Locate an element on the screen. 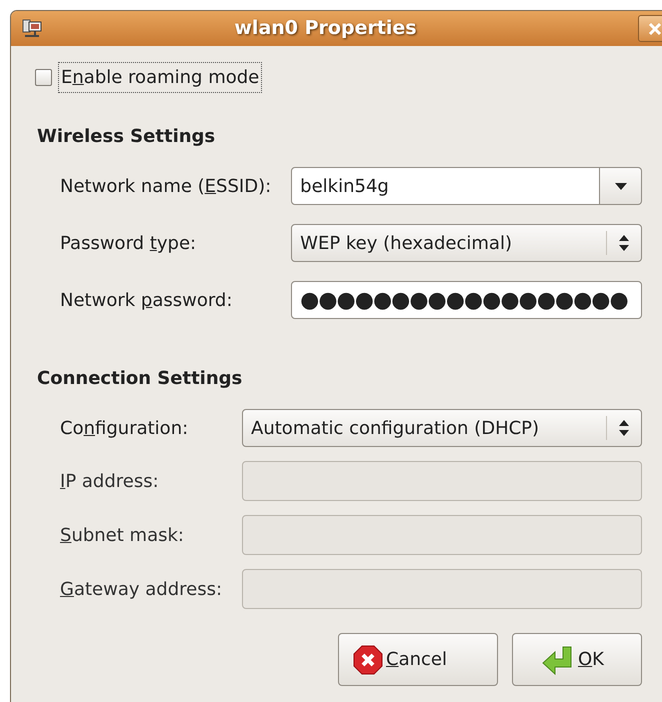 Image resolution: width=662 pixels, height=702 pixels. checkbox-label: Enable roaming mode is located at coordinates (160, 77).